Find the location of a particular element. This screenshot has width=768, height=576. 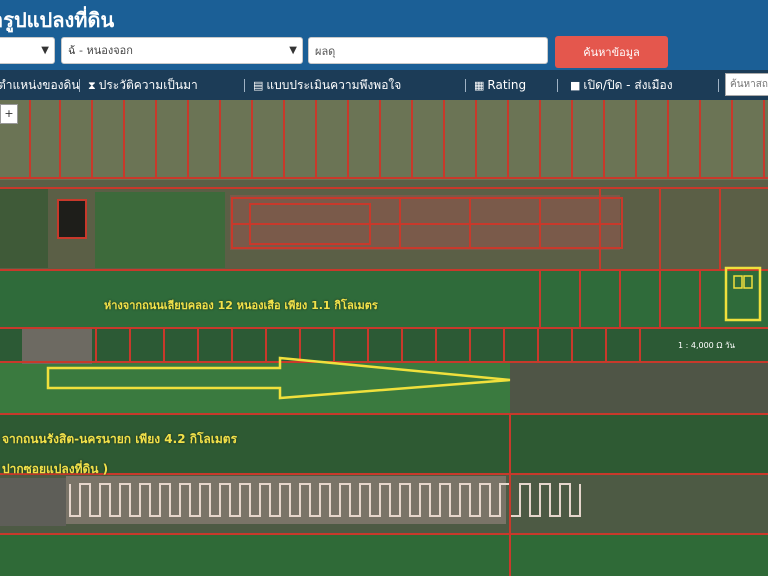

menu-item-label: ตำแหน่งของดิน is located at coordinates (40, 85).